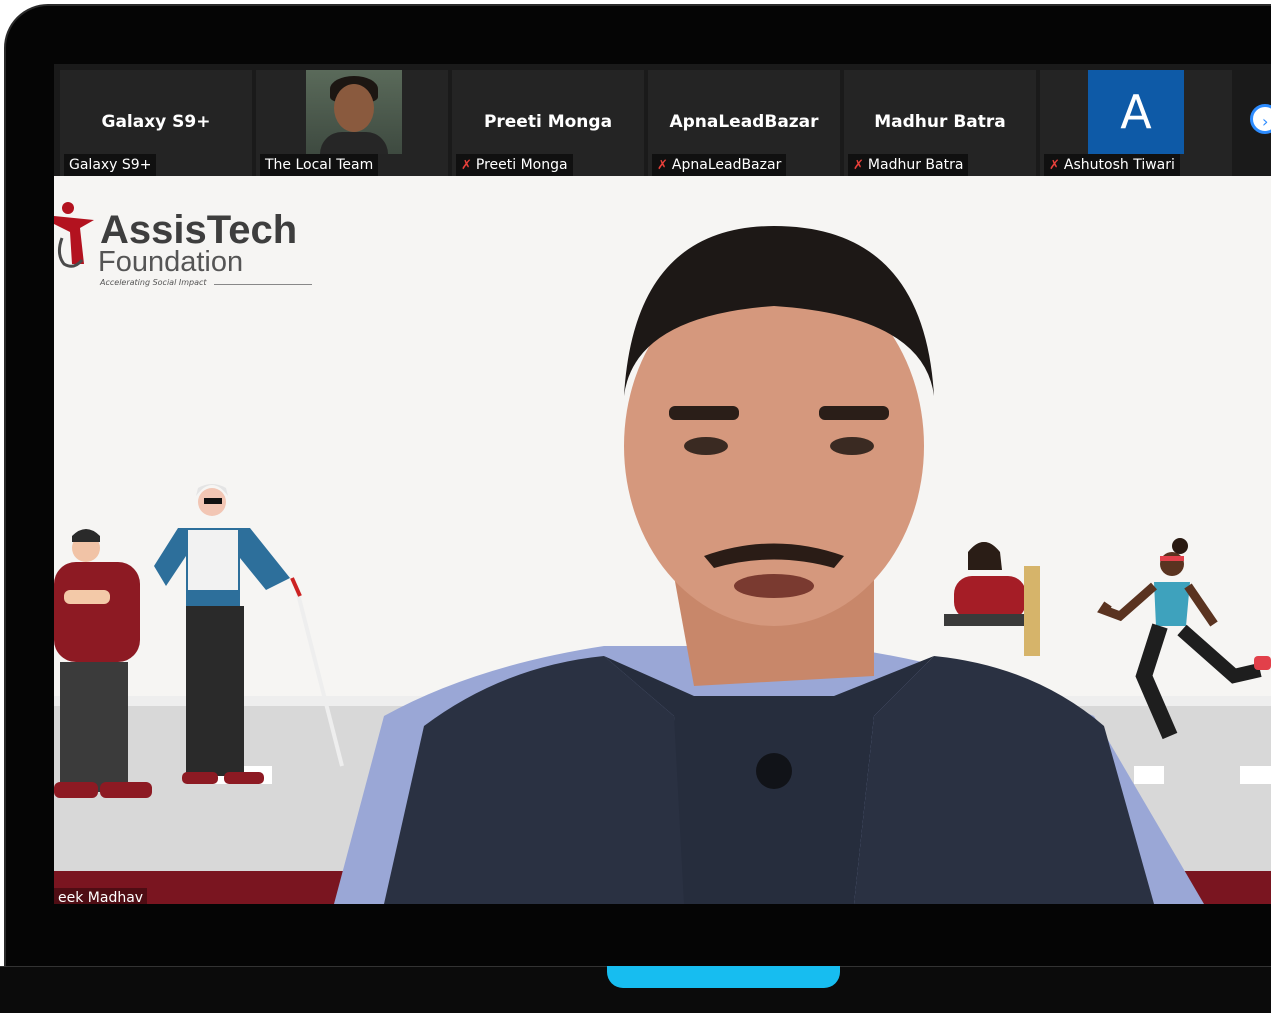 The image size is (1271, 1013). I want to click on participant-tile-galaxy: Galaxy S9+ Galaxy S9+, so click(156, 123).